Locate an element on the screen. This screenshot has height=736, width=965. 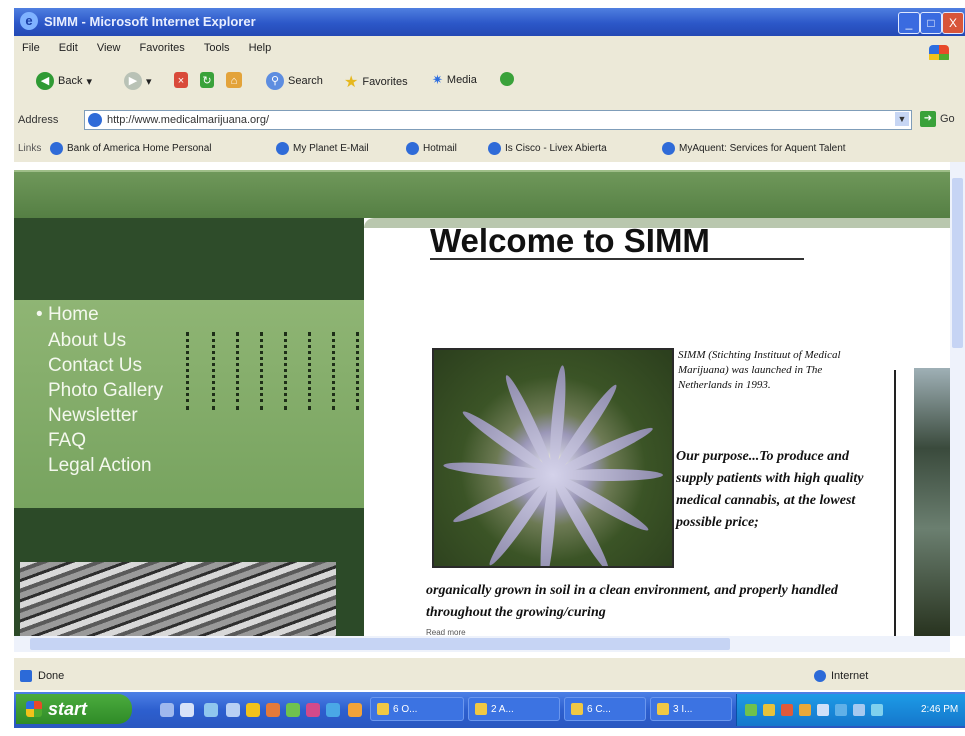
start-button: start is located at coordinates (74, 709).